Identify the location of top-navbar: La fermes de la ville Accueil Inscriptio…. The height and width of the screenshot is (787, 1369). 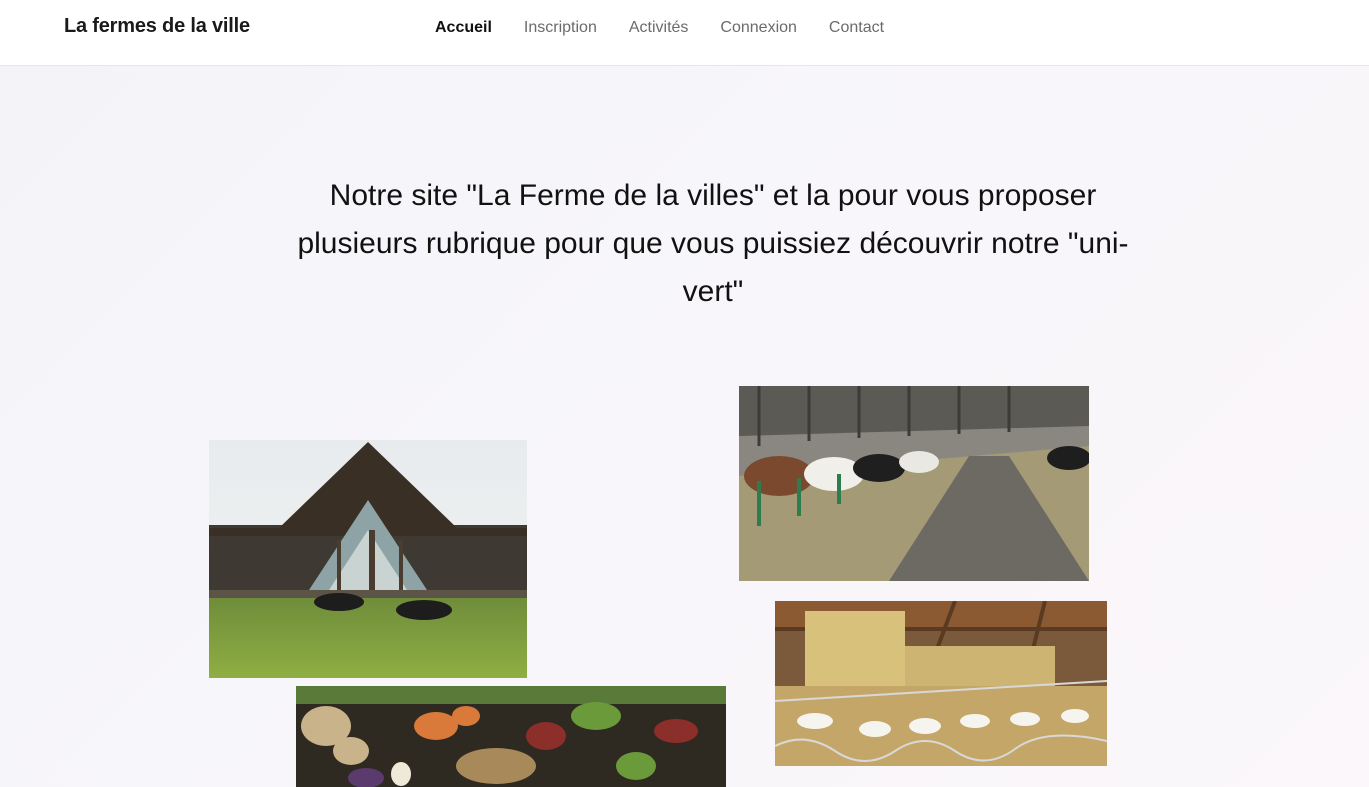
(684, 33).